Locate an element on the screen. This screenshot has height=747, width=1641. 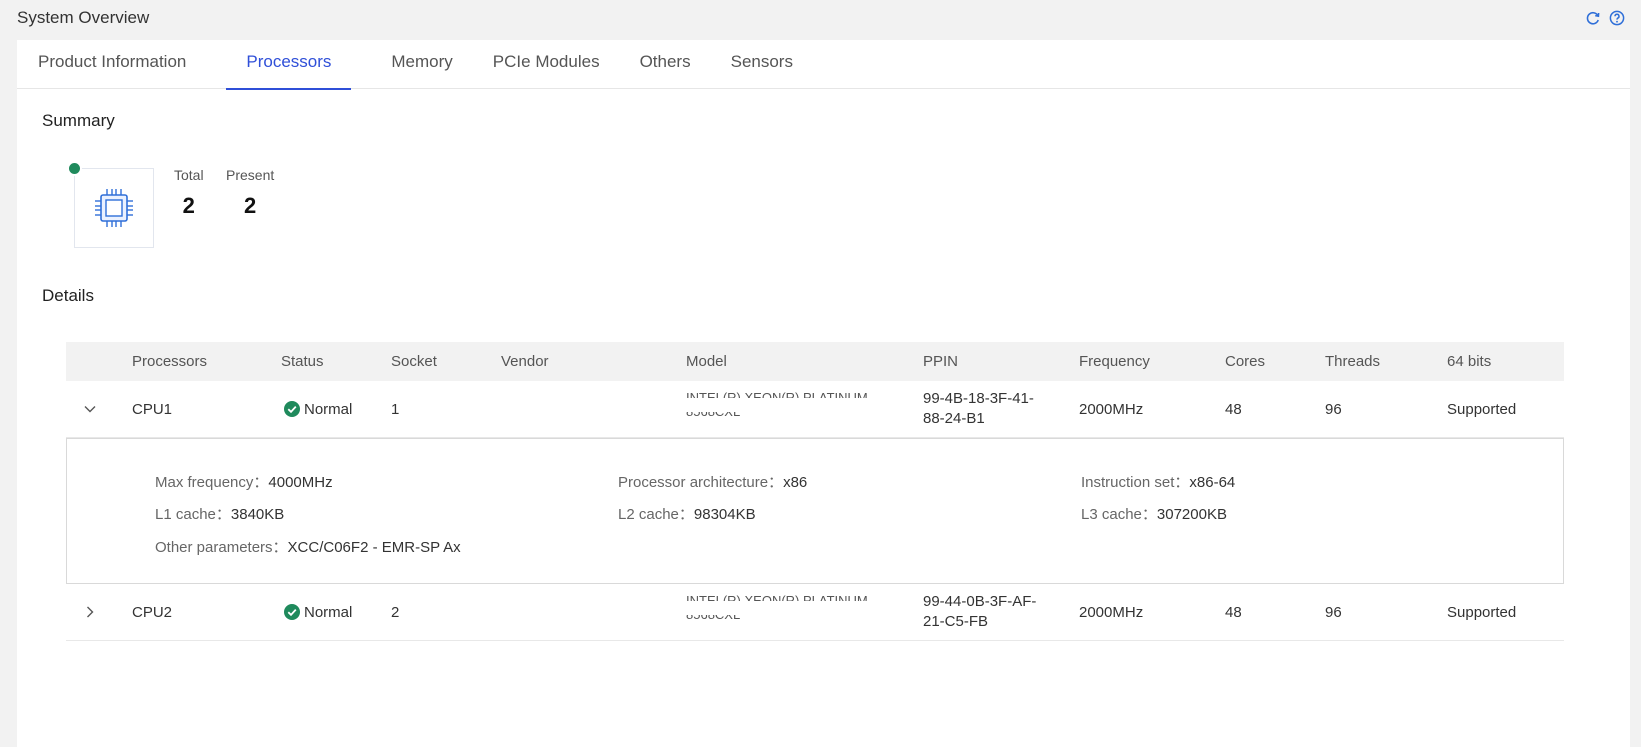
tab-product-information: Product Information is located at coordinates (112, 64).